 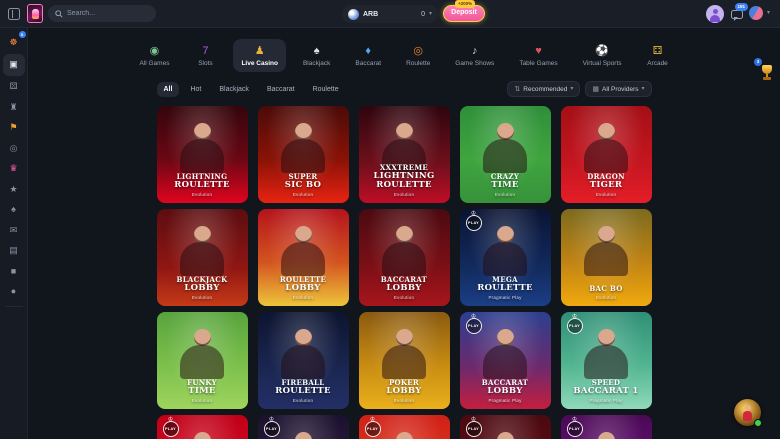 What do you see at coordinates (606, 184) in the screenshot?
I see `game-title-block: DRAGON TIGER Evolution` at bounding box center [606, 184].